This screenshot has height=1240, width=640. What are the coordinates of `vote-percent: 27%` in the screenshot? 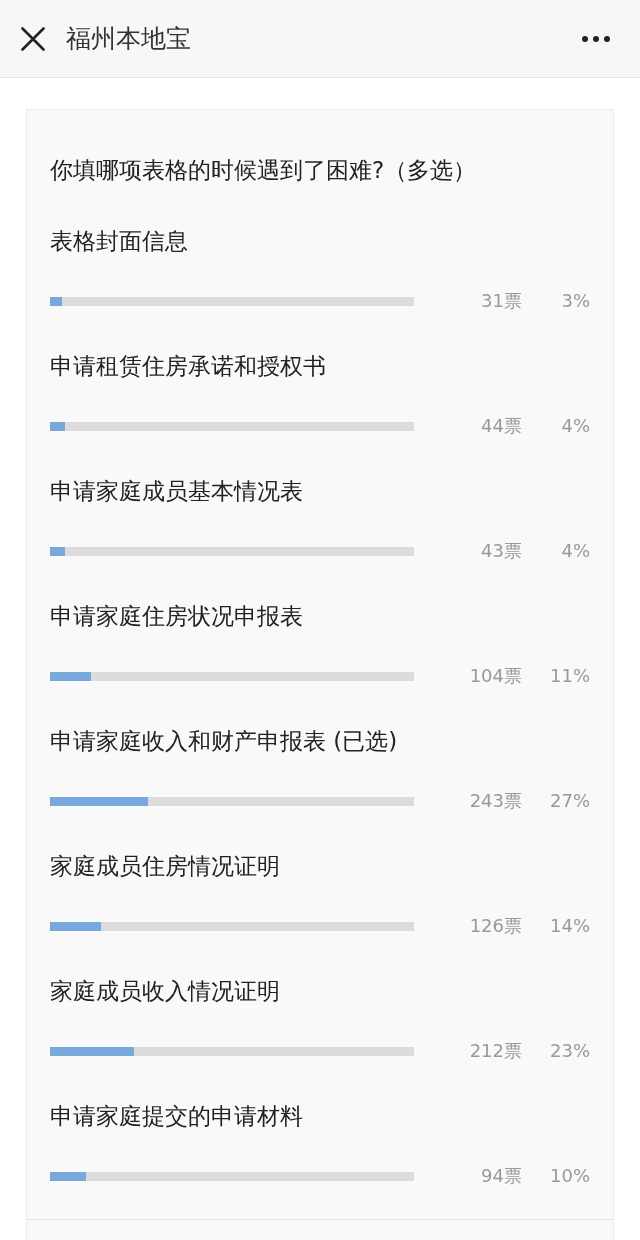 It's located at (569, 801).